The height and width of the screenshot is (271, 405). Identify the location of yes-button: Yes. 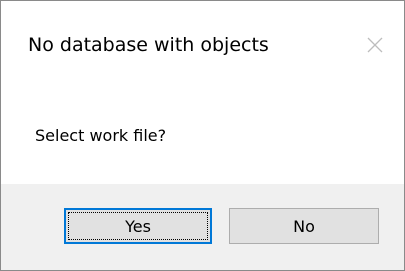
(138, 226).